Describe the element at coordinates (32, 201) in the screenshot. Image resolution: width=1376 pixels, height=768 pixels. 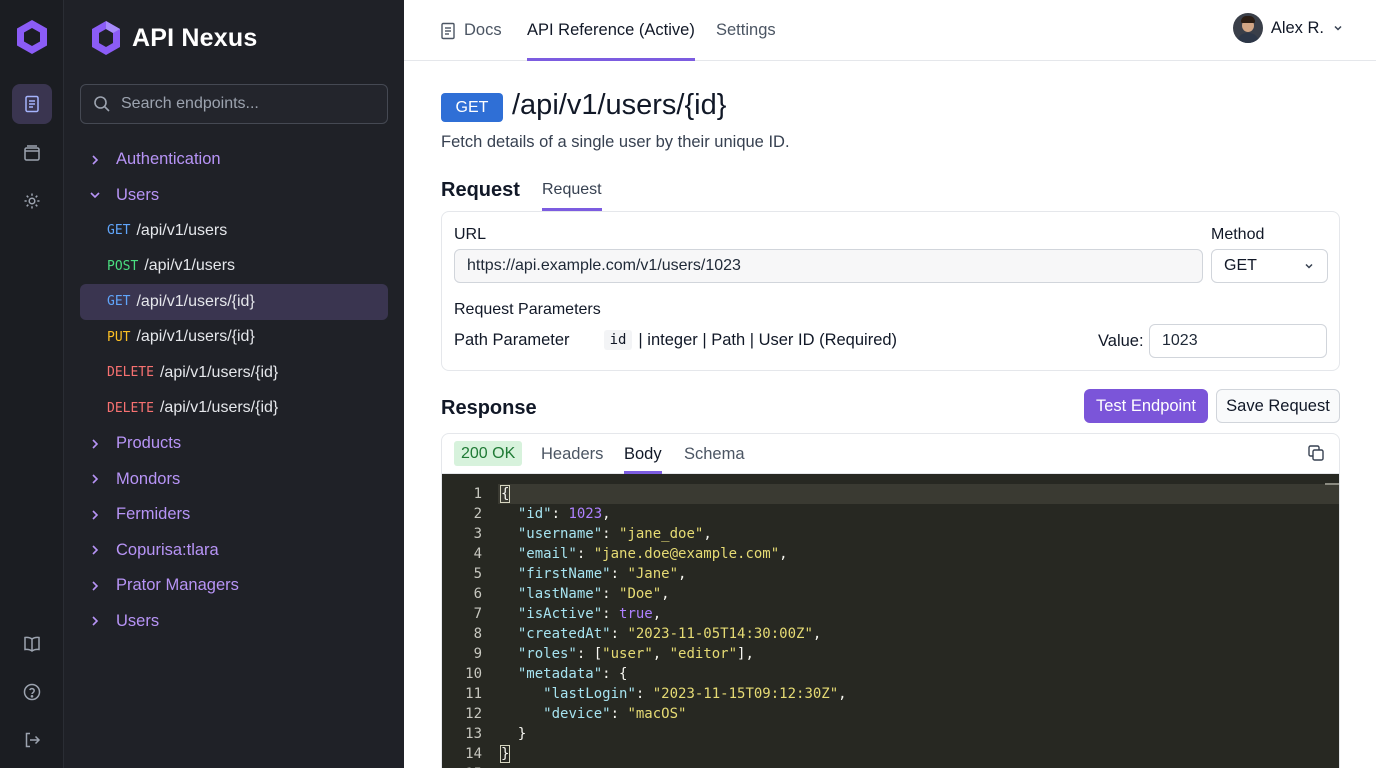
I see `rail-settings-button` at that location.